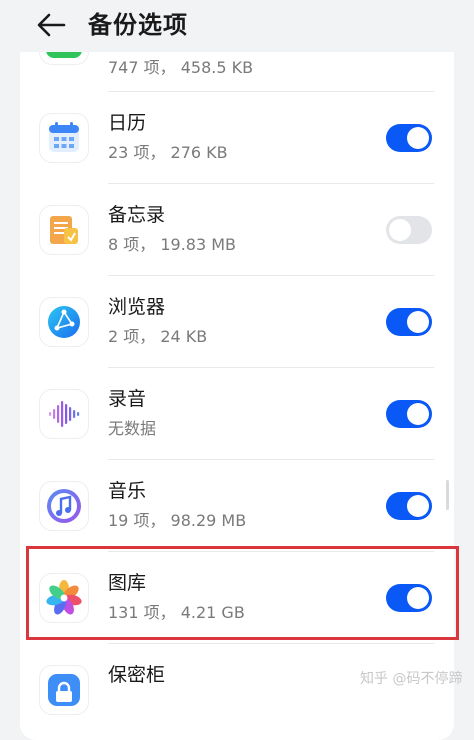 The width and height of the screenshot is (474, 740). Describe the element at coordinates (137, 215) in the screenshot. I see `item-name: 备忘录` at that location.